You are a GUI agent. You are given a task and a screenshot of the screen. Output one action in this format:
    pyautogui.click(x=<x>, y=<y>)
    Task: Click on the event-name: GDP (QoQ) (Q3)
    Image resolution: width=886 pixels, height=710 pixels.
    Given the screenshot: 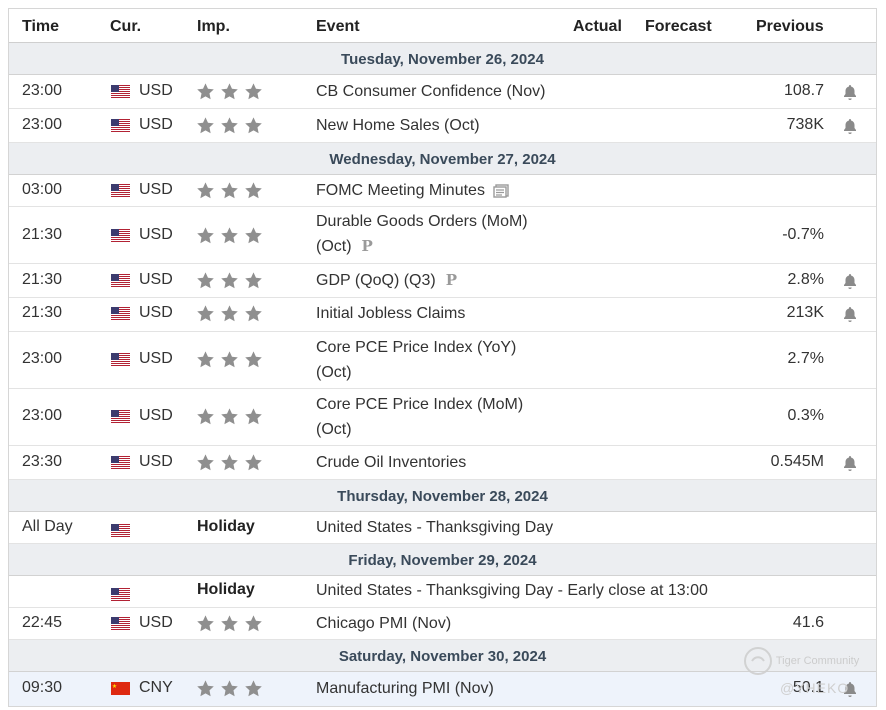 What is the action you would take?
    pyautogui.click(x=376, y=280)
    